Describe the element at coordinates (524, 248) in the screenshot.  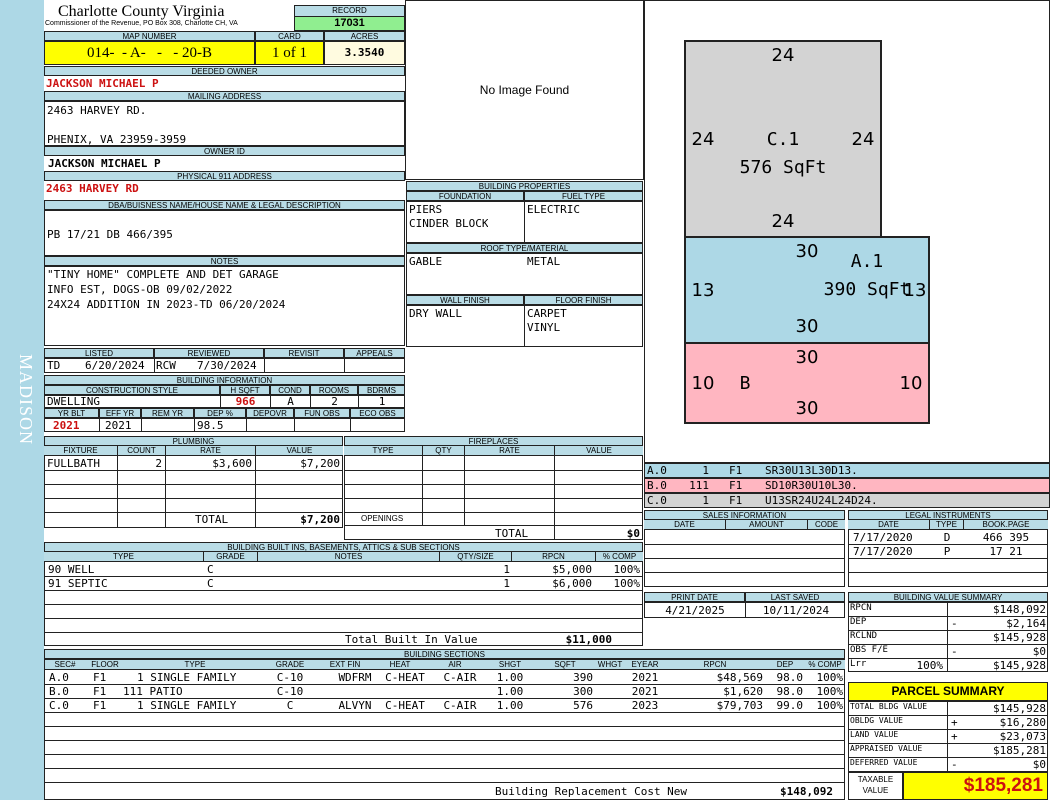
I see `roof-header: ROOF TYPE/MATERIAL` at that location.